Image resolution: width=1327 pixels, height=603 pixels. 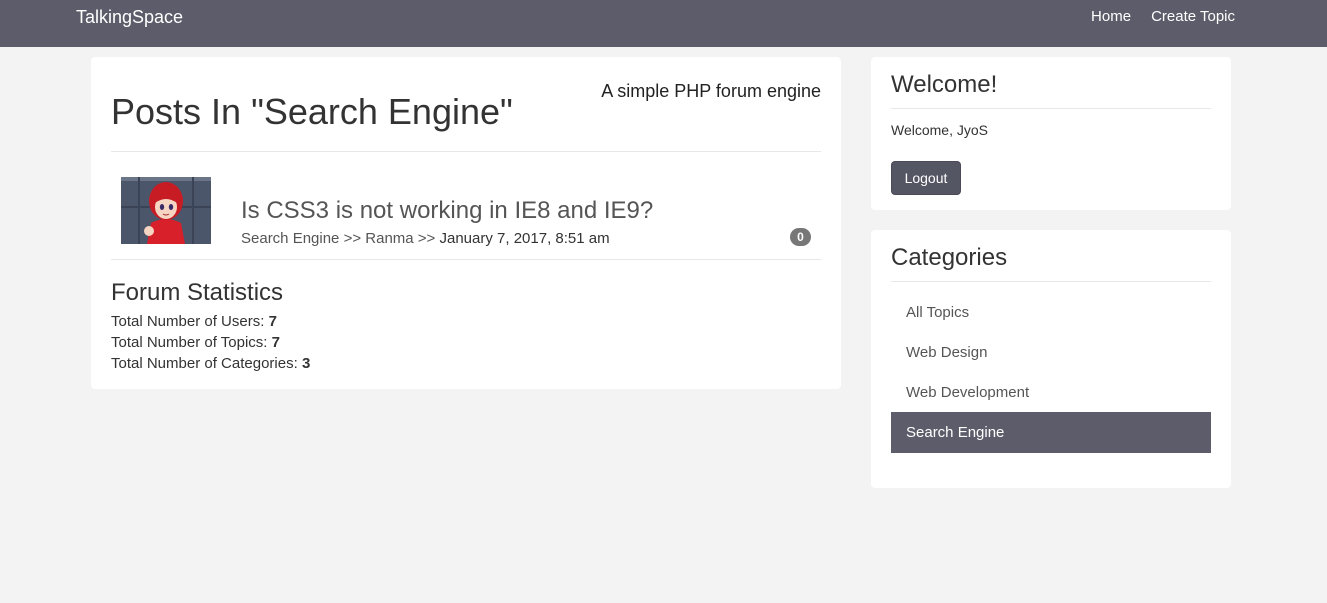 I want to click on category-item-search-engine: Search Engine, so click(x=1051, y=432).